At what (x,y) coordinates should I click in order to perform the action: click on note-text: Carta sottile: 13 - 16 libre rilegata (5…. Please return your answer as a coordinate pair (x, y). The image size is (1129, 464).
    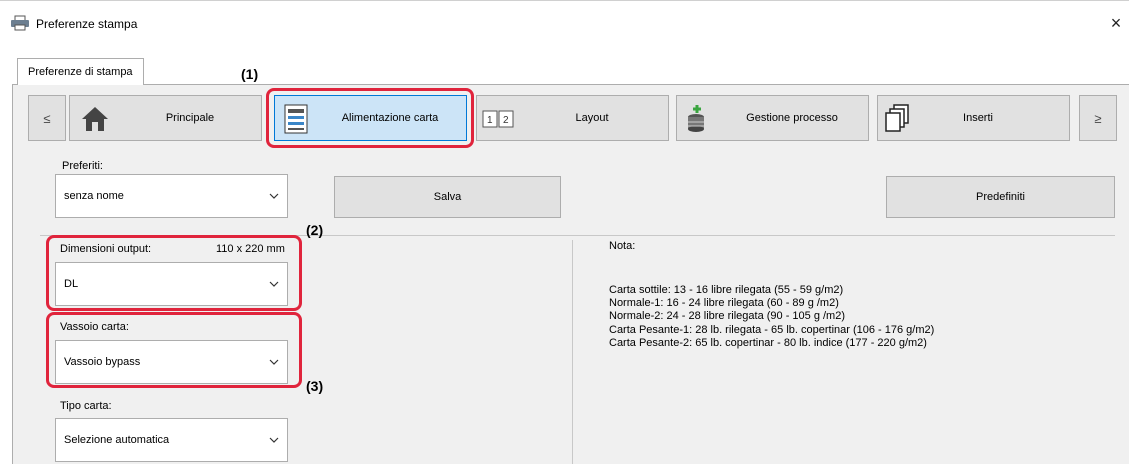
    Looking at the image, I should click on (771, 317).